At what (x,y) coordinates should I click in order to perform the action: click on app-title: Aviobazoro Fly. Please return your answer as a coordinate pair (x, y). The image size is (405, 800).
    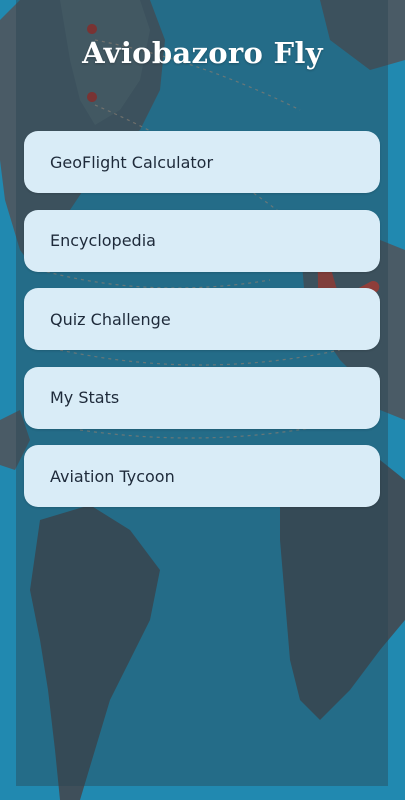
    Looking at the image, I should click on (202, 53).